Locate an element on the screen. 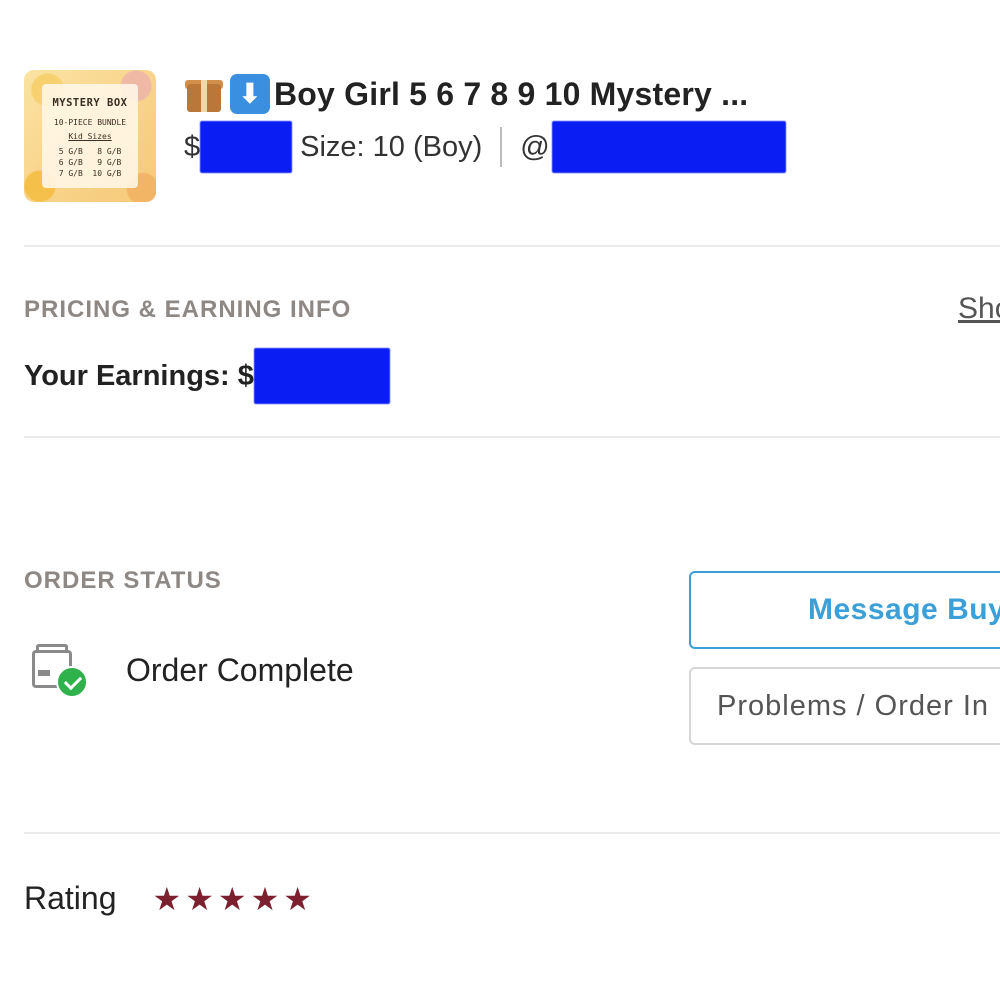 The image size is (1000, 1000). seller-redaction is located at coordinates (668, 147).